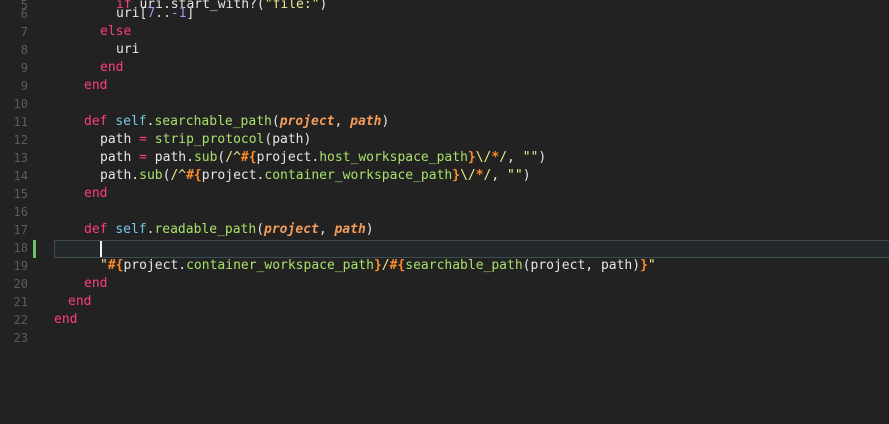  I want to click on code-token: ], so click(190, 13).